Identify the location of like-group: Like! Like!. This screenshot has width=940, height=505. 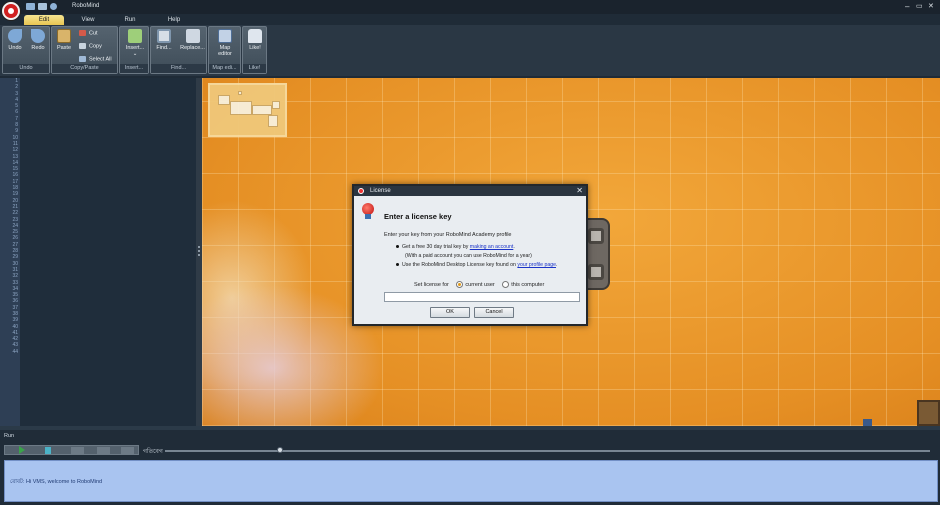
(254, 50).